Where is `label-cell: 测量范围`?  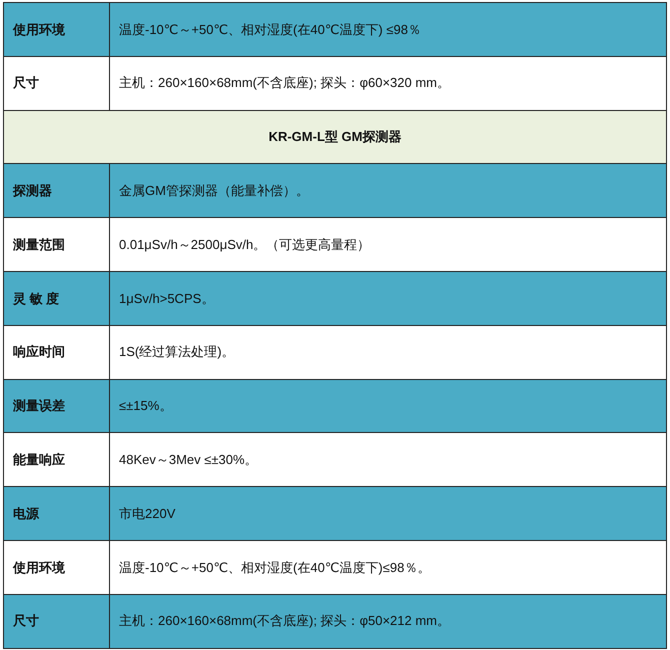 label-cell: 测量范围 is located at coordinates (57, 245).